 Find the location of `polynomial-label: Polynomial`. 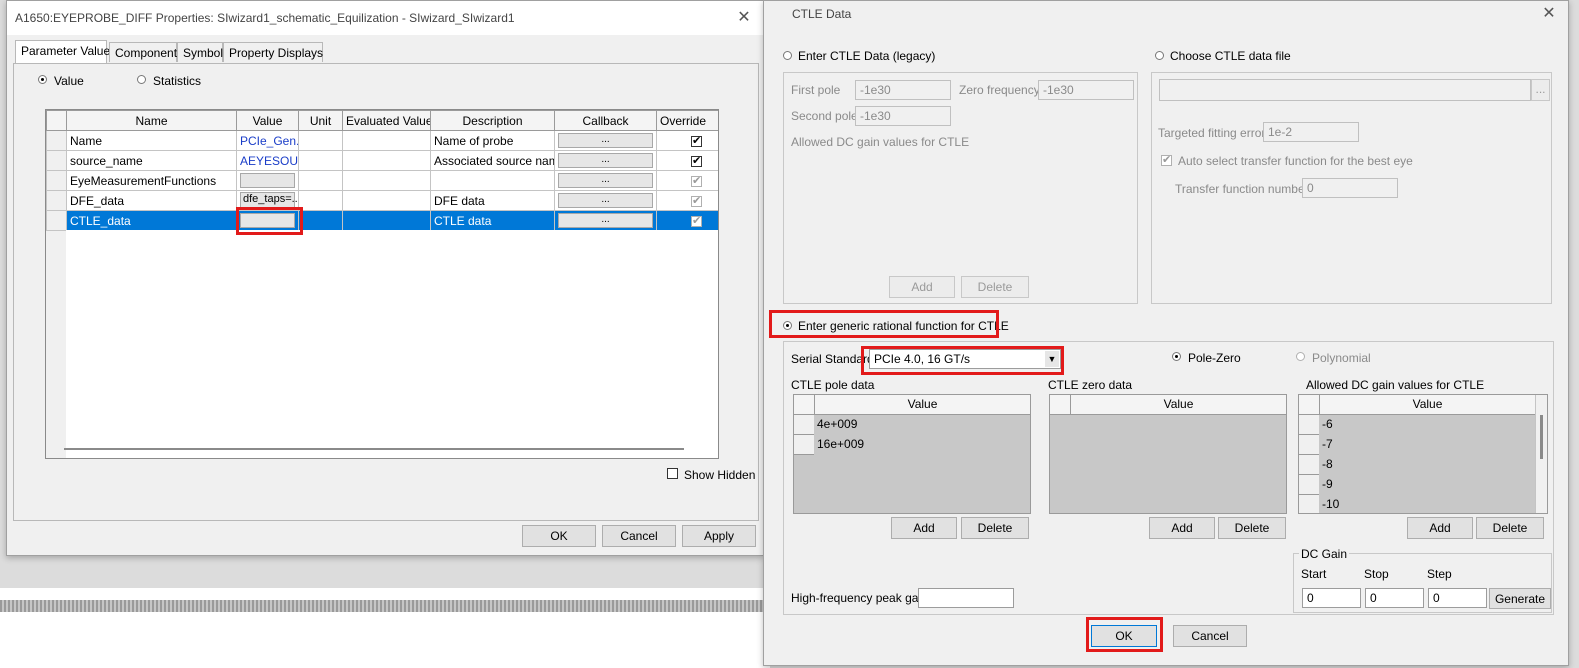

polynomial-label: Polynomial is located at coordinates (1341, 358).